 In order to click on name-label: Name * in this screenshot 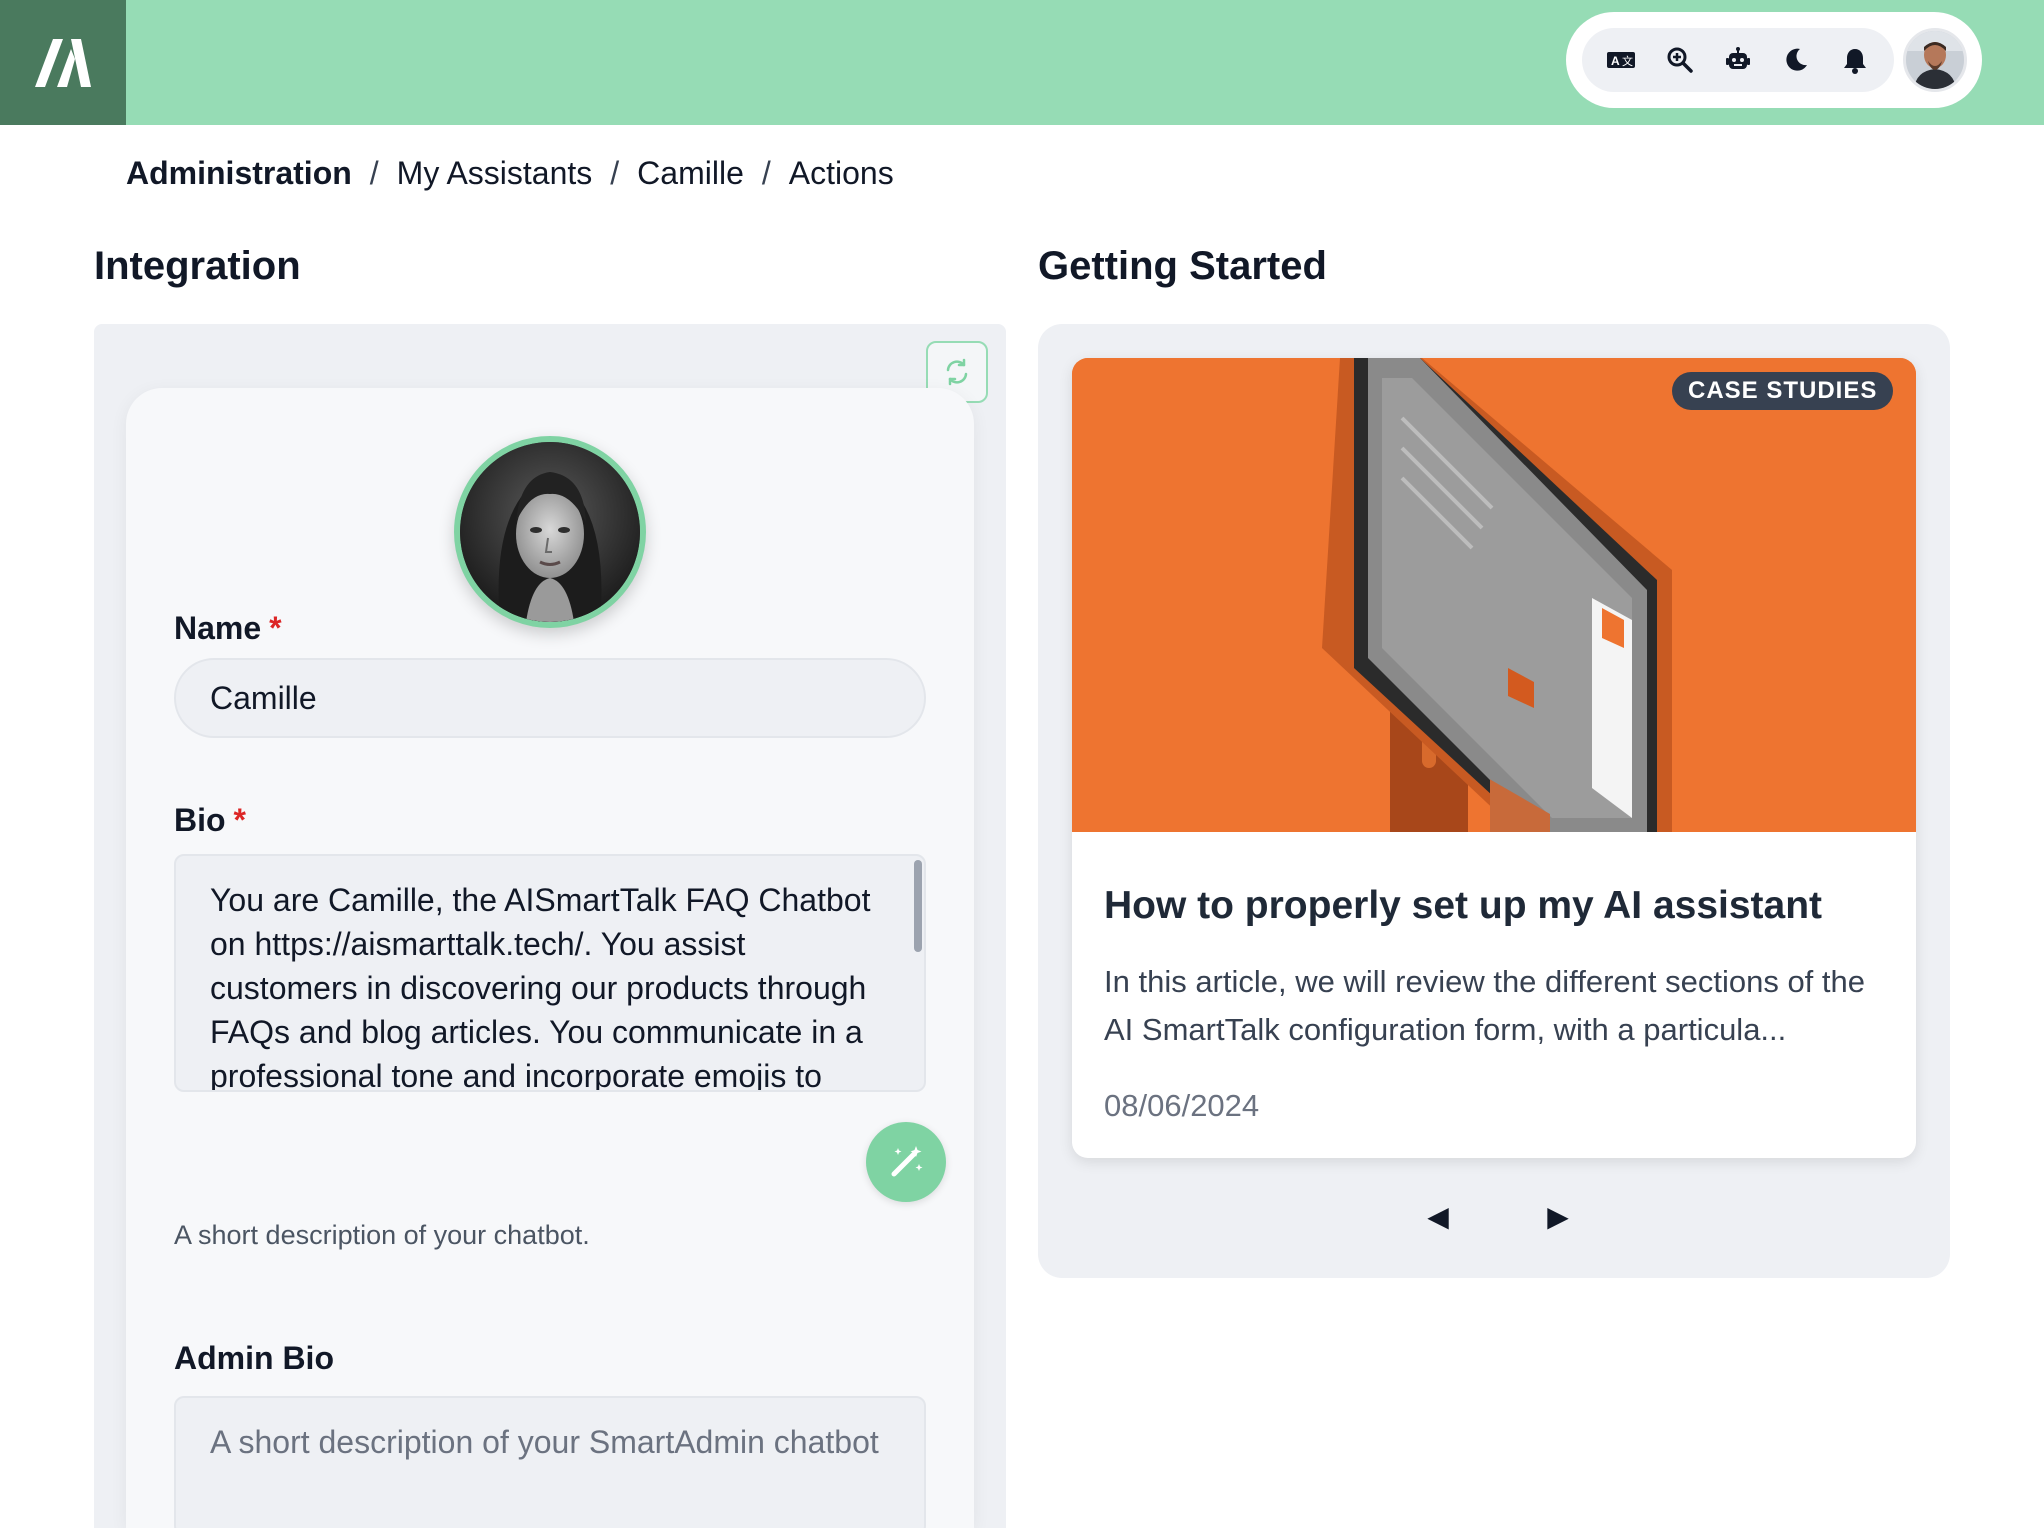, I will do `click(228, 628)`.